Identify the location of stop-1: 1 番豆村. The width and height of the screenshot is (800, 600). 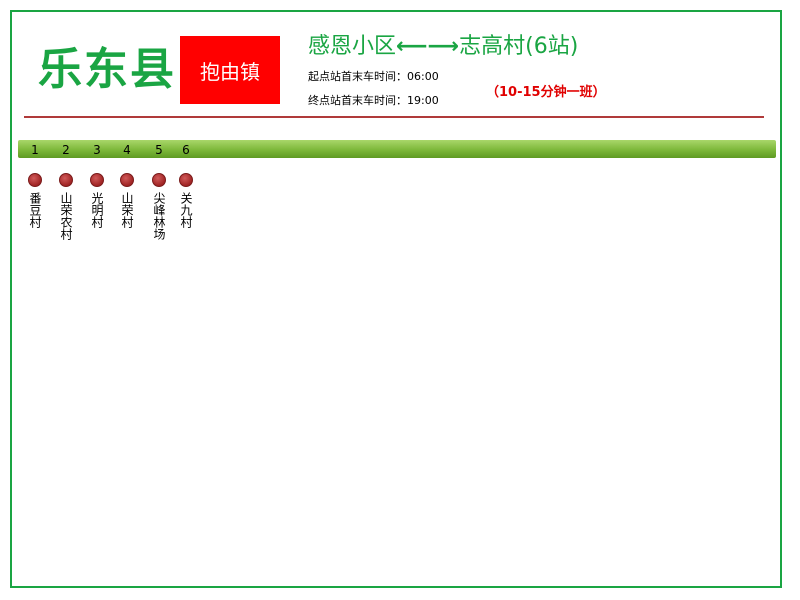
(35, 185).